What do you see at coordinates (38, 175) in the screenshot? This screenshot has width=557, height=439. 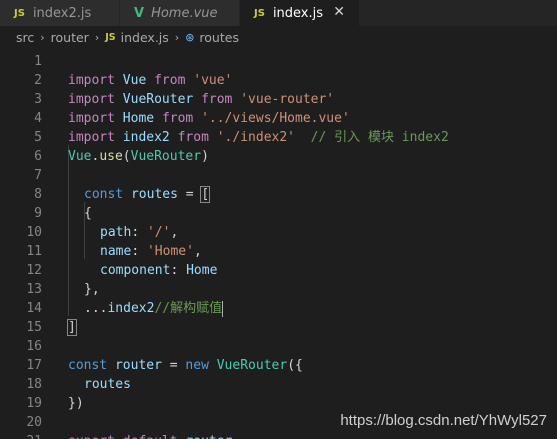 I see `line-number: 7` at bounding box center [38, 175].